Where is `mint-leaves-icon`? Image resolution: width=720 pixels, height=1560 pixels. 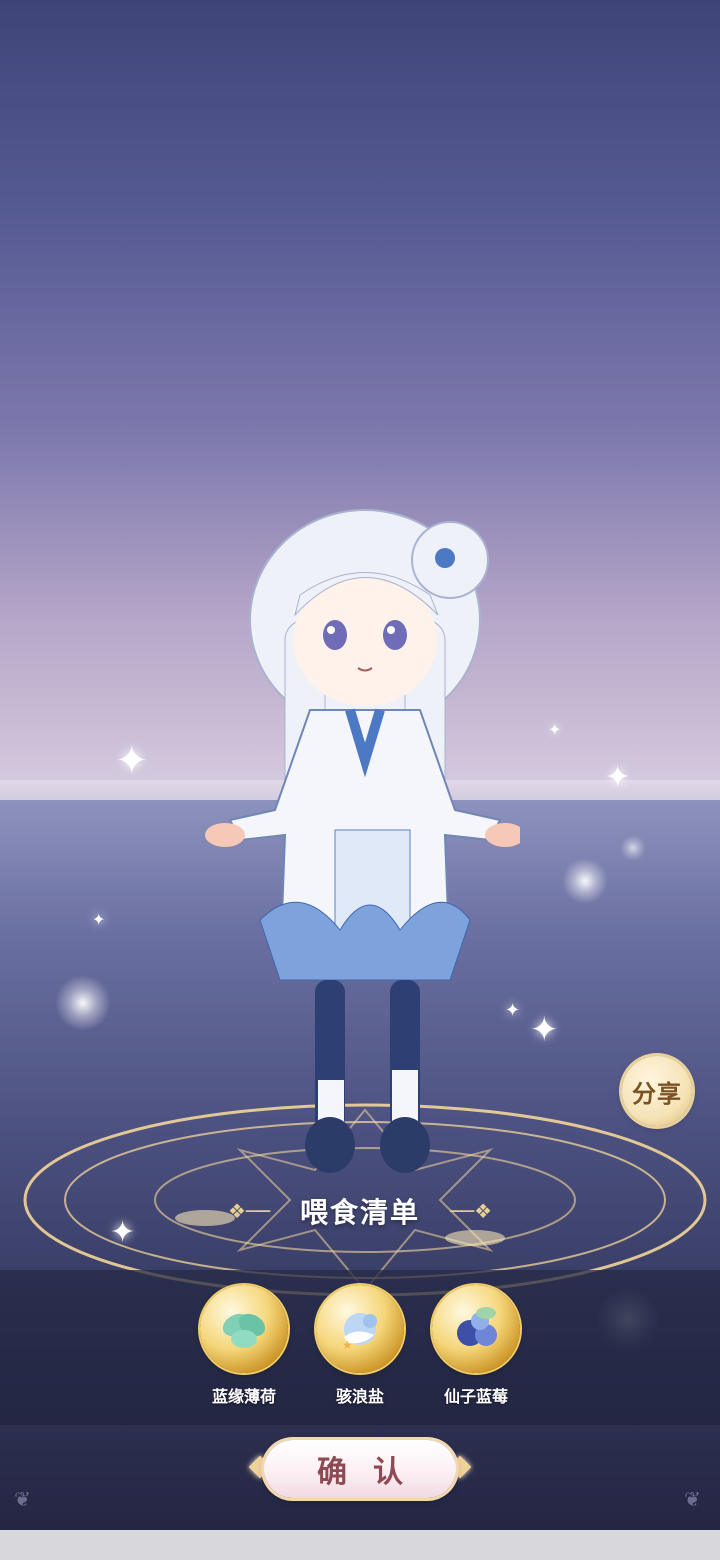
mint-leaves-icon is located at coordinates (244, 1329).